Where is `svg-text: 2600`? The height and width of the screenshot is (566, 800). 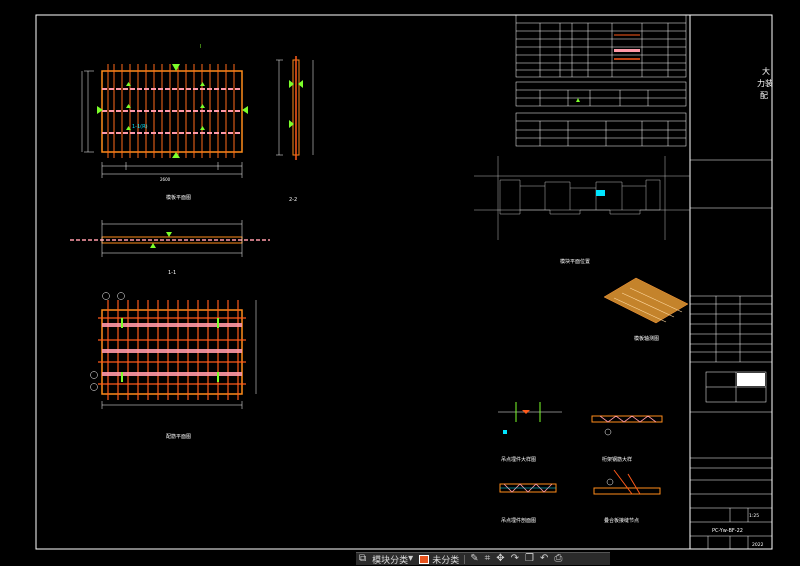
svg-text: 2600 is located at coordinates (165, 179).